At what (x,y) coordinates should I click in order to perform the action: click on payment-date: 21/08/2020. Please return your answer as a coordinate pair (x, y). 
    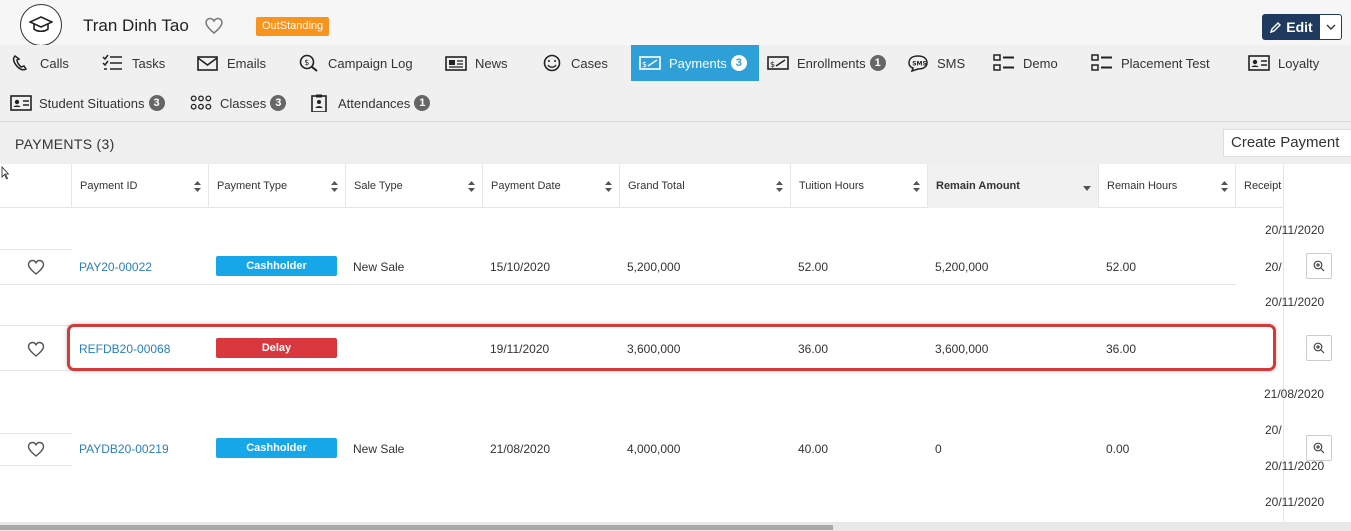
    Looking at the image, I should click on (520, 449).